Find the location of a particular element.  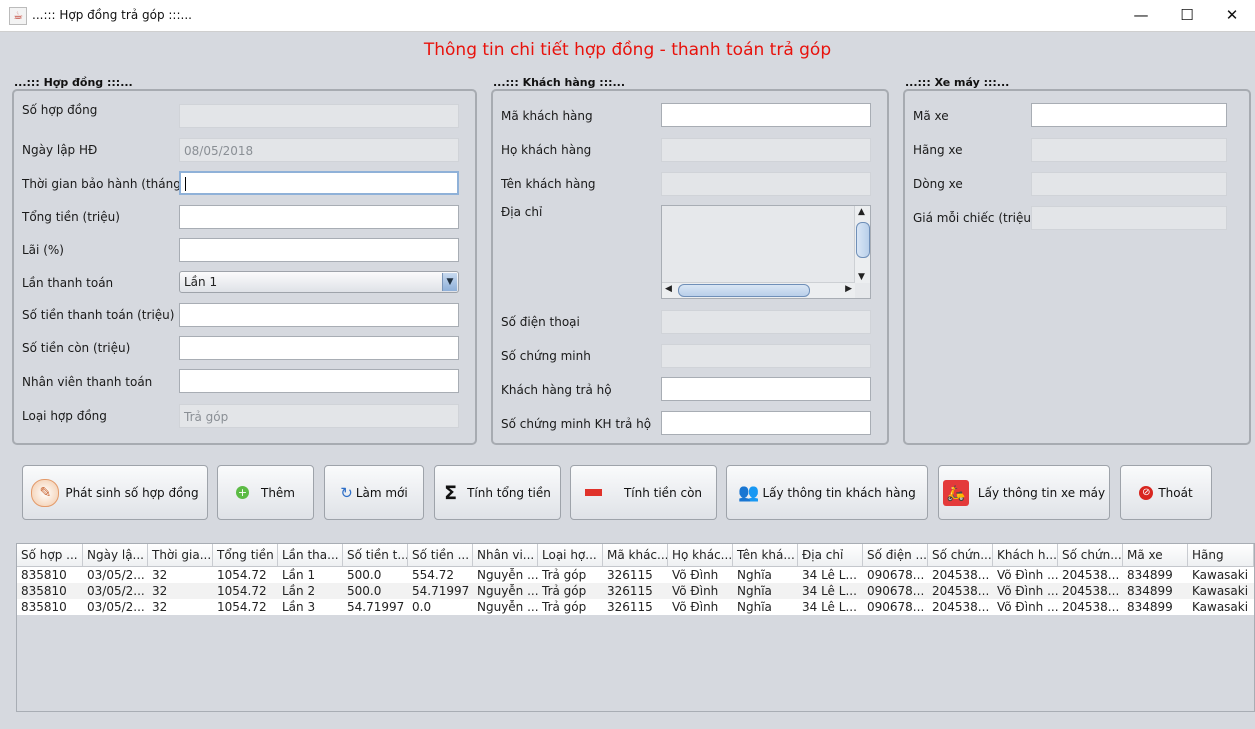

table-cell: 835810 is located at coordinates (44, 575).